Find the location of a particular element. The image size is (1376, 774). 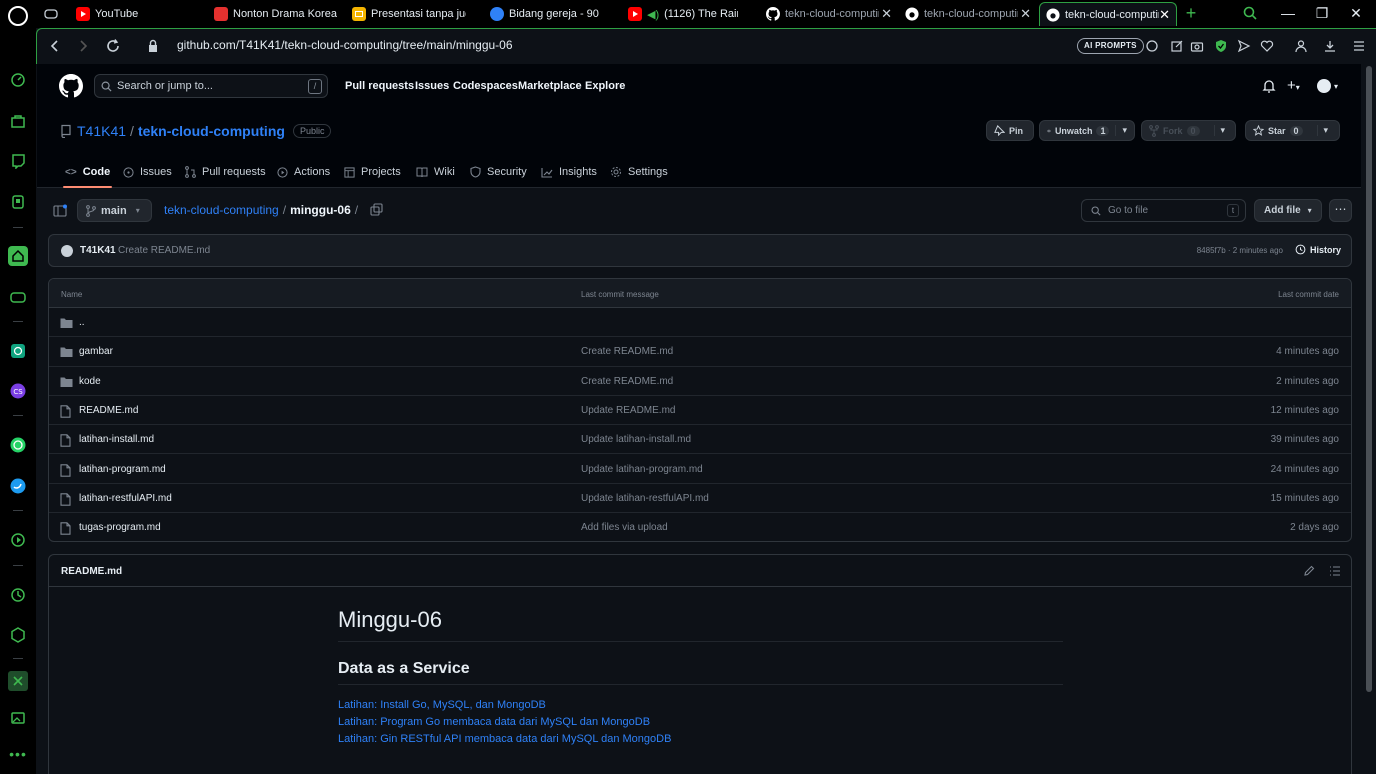

table-row: kode Create README.md 2 minutes ago is located at coordinates (700, 381).